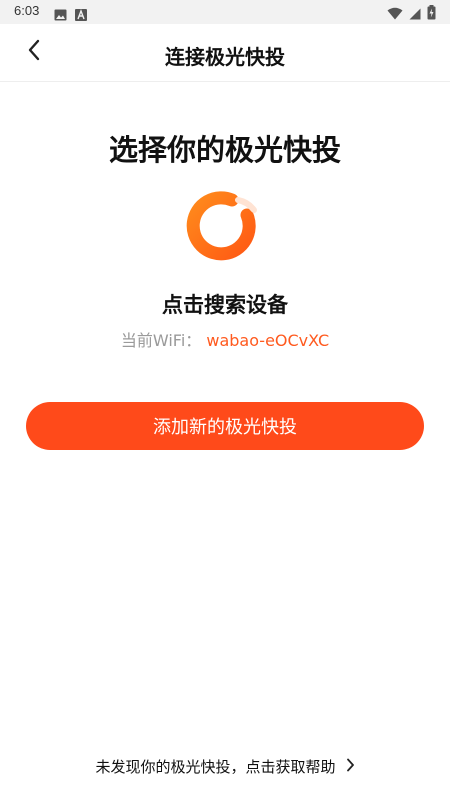 This screenshot has height=800, width=450. I want to click on cell-signal-icon, so click(415, 14).